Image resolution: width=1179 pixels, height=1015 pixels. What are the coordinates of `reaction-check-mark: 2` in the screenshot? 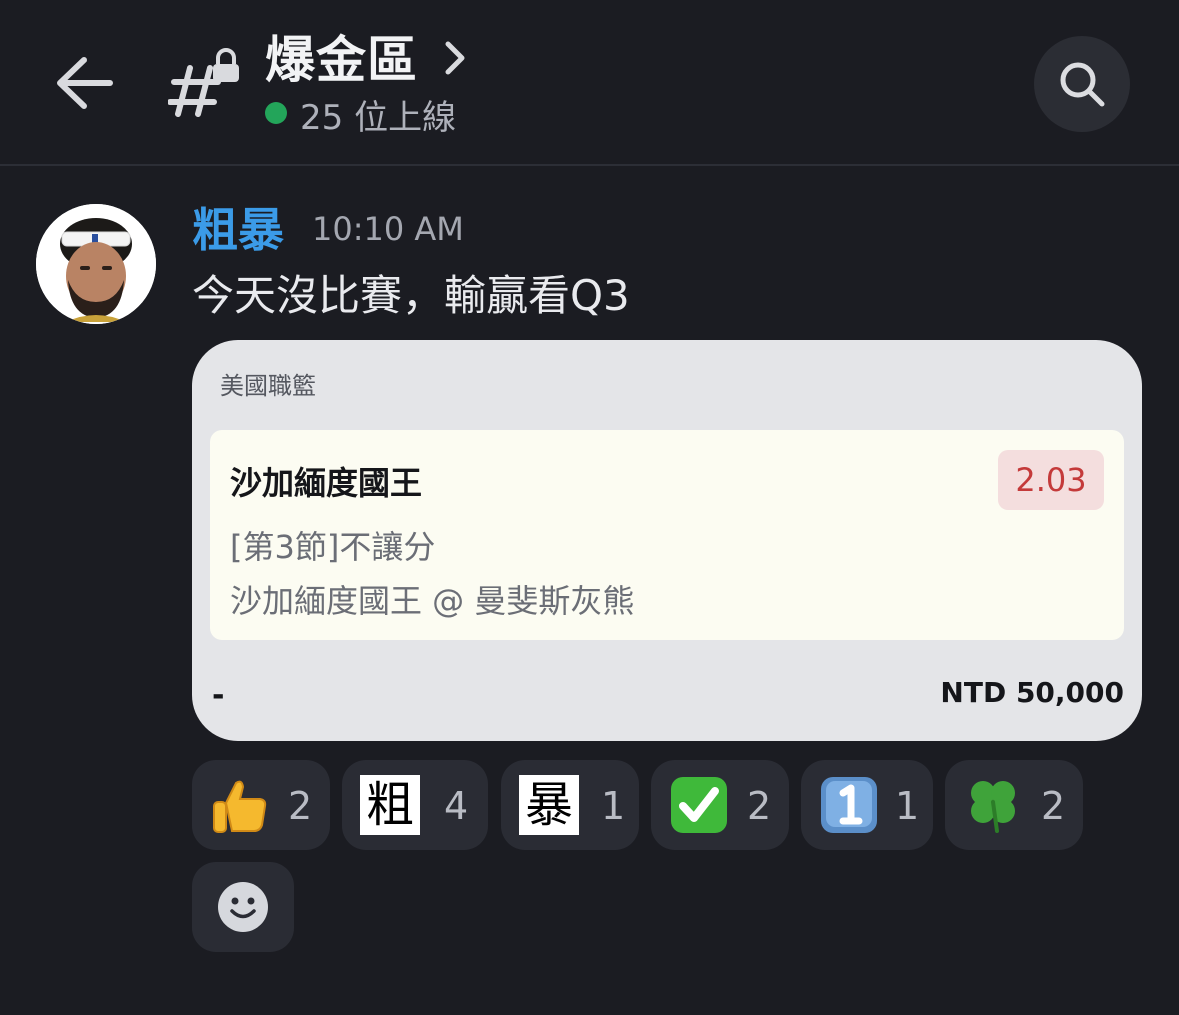 It's located at (720, 805).